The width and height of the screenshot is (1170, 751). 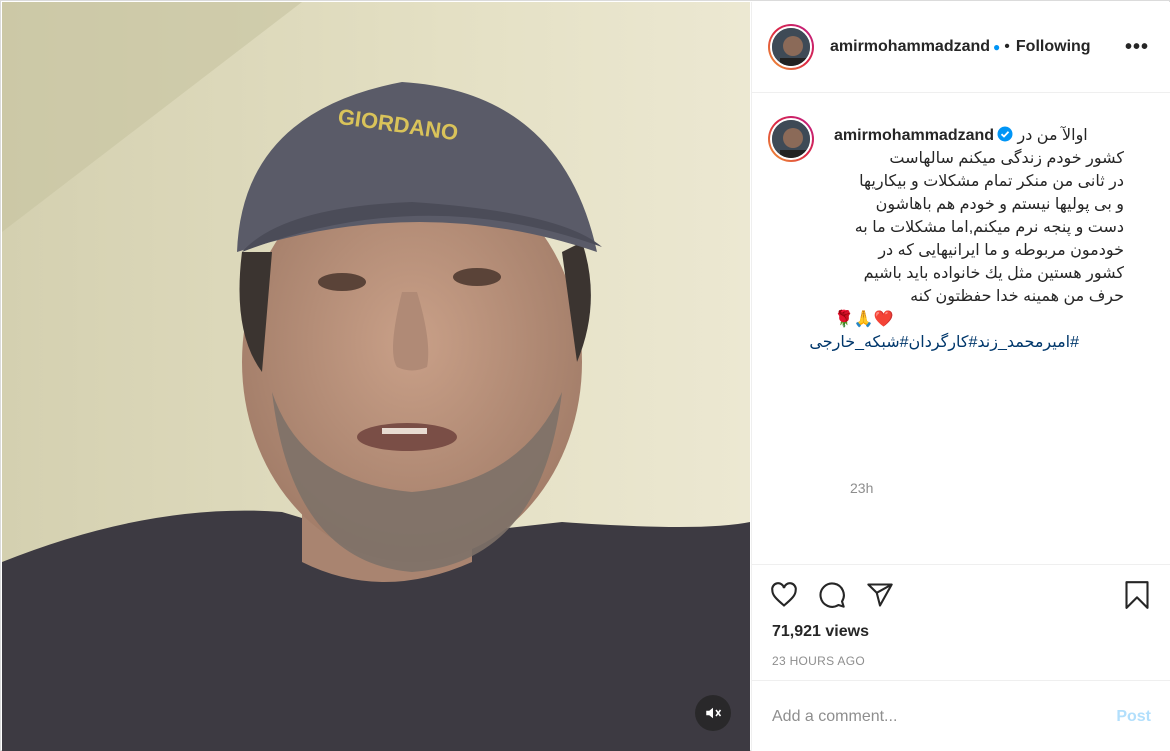 What do you see at coordinates (991, 181) in the screenshot?
I see `caption-line: در ثانی من منکر تمام مشکلات و بیکاریها` at bounding box center [991, 181].